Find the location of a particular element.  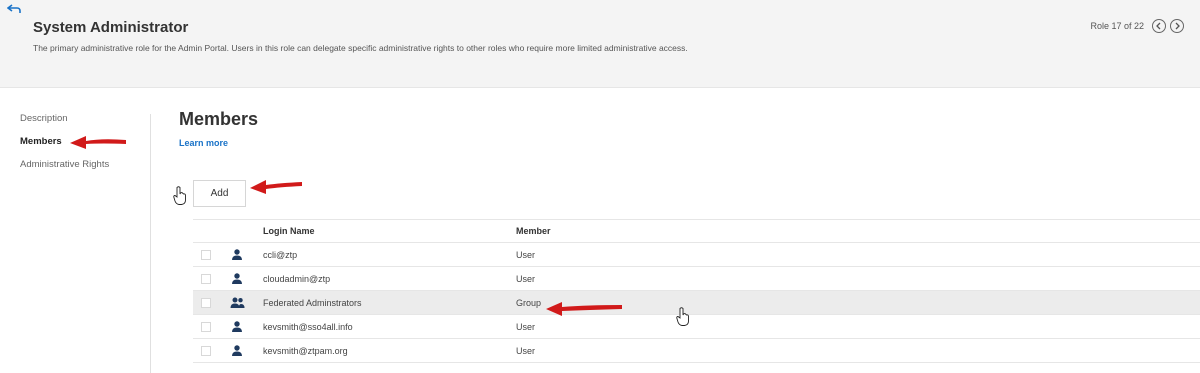

role-pager: Role 17 of 22 is located at coordinates (1137, 26).